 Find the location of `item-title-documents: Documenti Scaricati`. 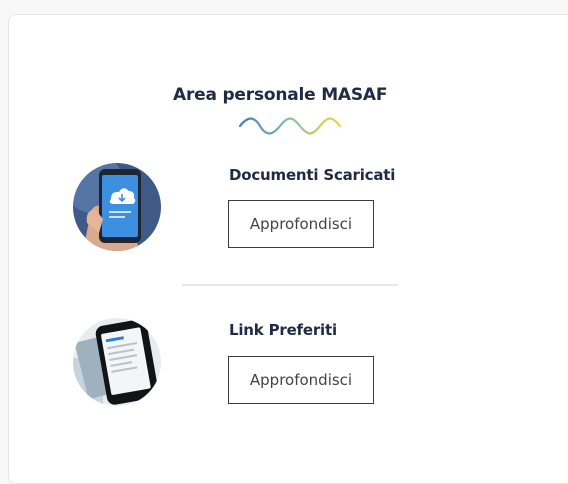

item-title-documents: Documenti Scaricati is located at coordinates (312, 175).